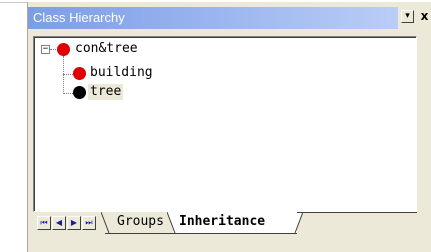 This screenshot has height=252, width=431. Describe the element at coordinates (121, 73) in the screenshot. I see `tree-node-building: building` at that location.